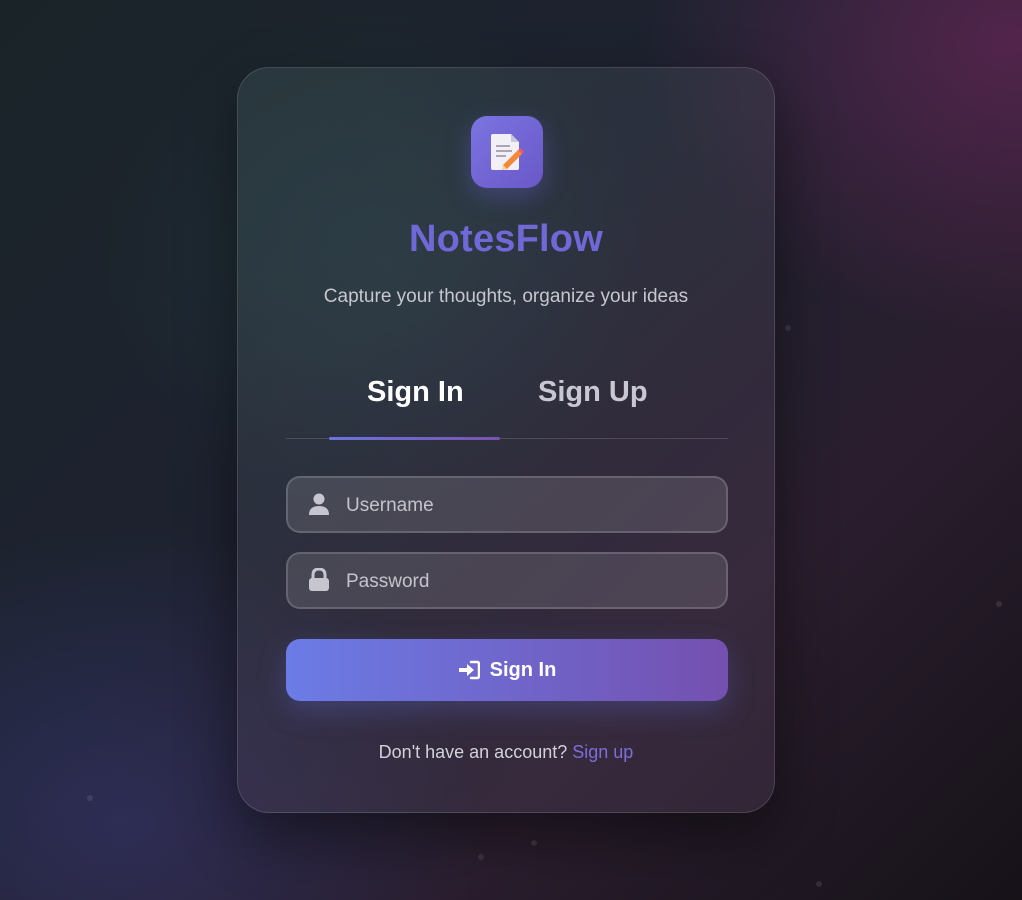  Describe the element at coordinates (415, 392) in the screenshot. I see `tab-sign-in: Sign In` at that location.